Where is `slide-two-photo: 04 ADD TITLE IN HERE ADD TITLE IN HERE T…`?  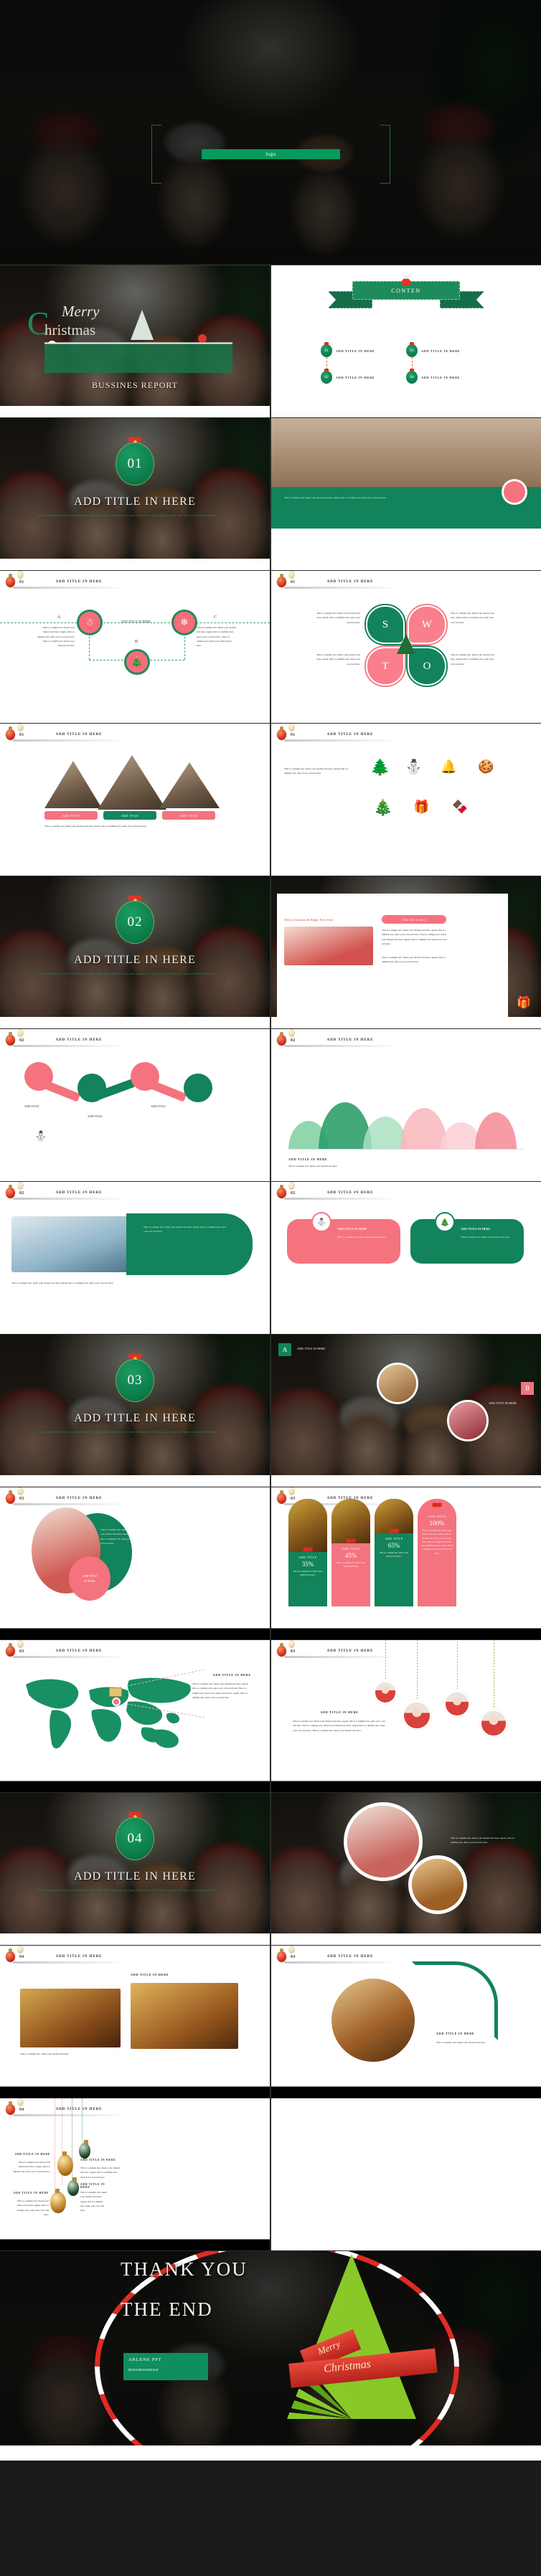 slide-two-photo: 04 ADD TITLE IN HERE ADD TITLE IN HERE T… is located at coordinates (135, 2022).